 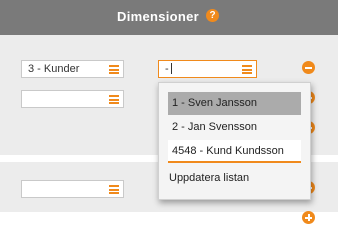 What do you see at coordinates (234, 151) in the screenshot?
I see `dropdown-option: 4548 - Kund Kundsson` at bounding box center [234, 151].